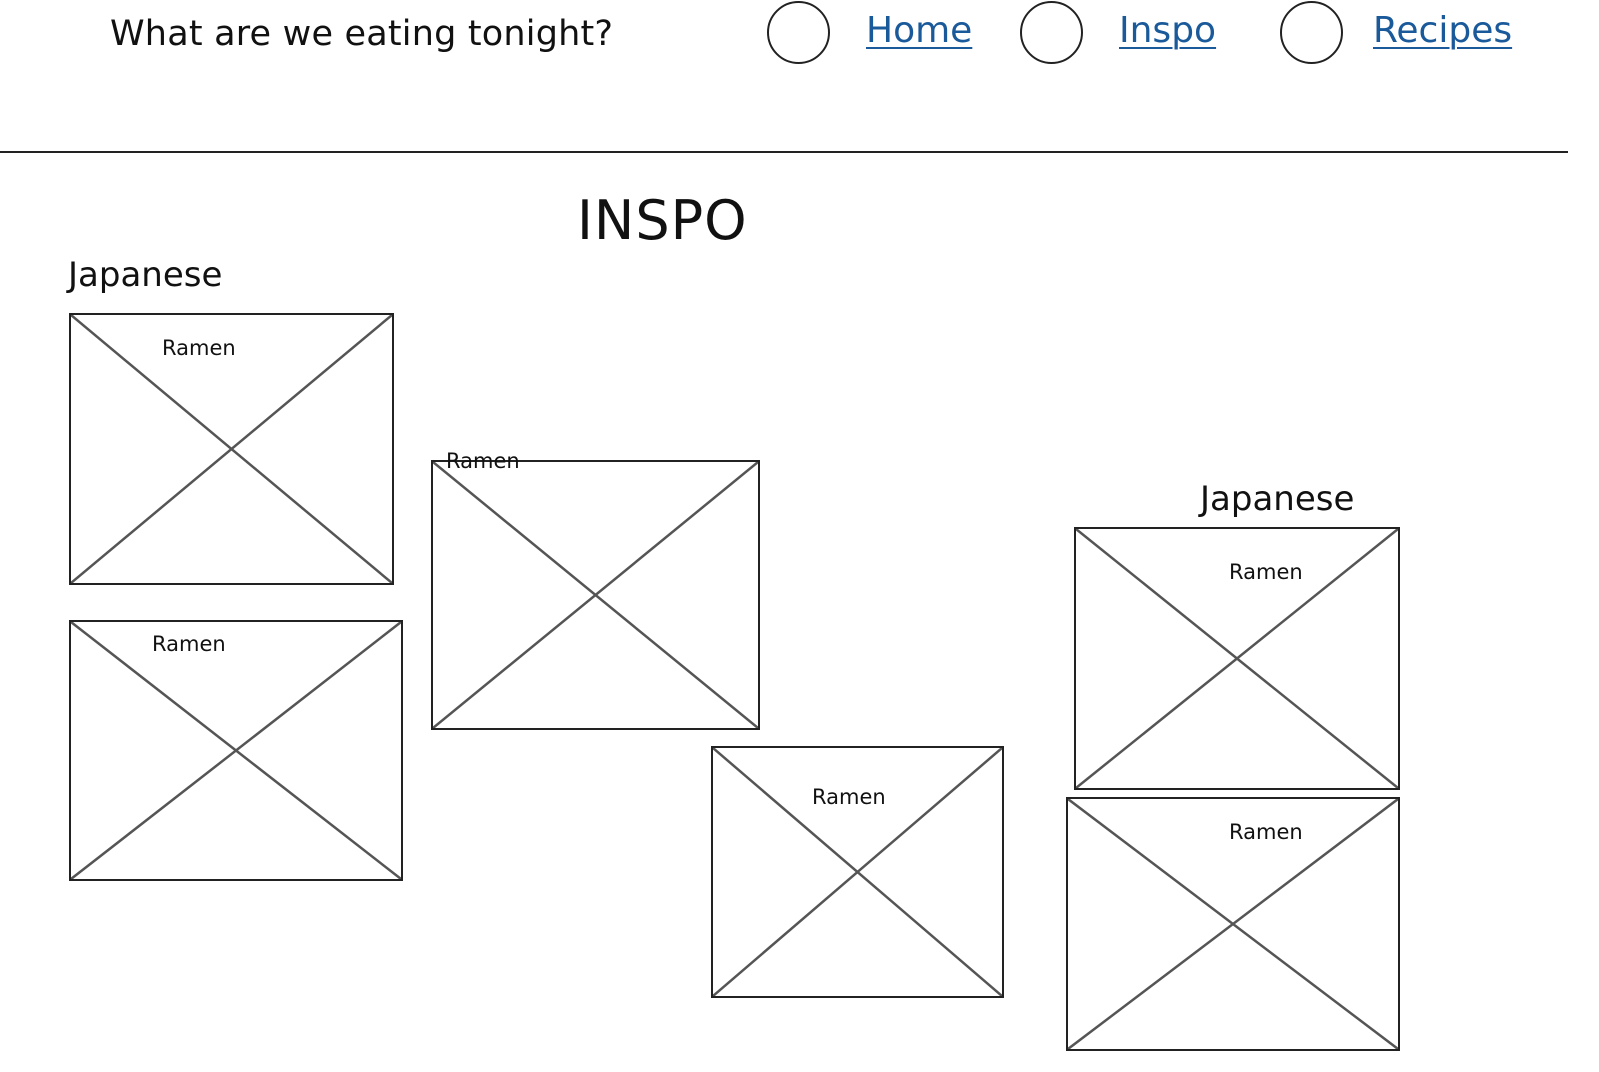 The width and height of the screenshot is (1599, 1072). Describe the element at coordinates (1311, 32) in the screenshot. I see `nav-recipes-icon` at that location.